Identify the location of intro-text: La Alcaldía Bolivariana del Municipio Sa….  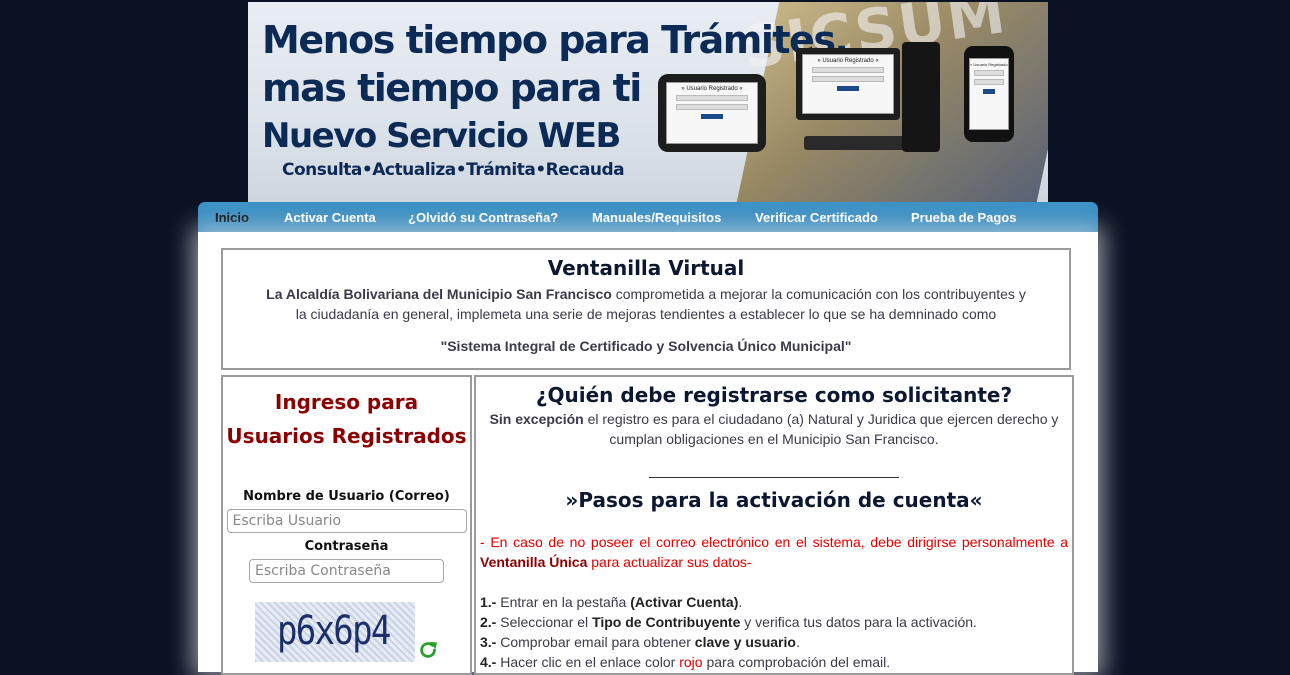
(646, 304).